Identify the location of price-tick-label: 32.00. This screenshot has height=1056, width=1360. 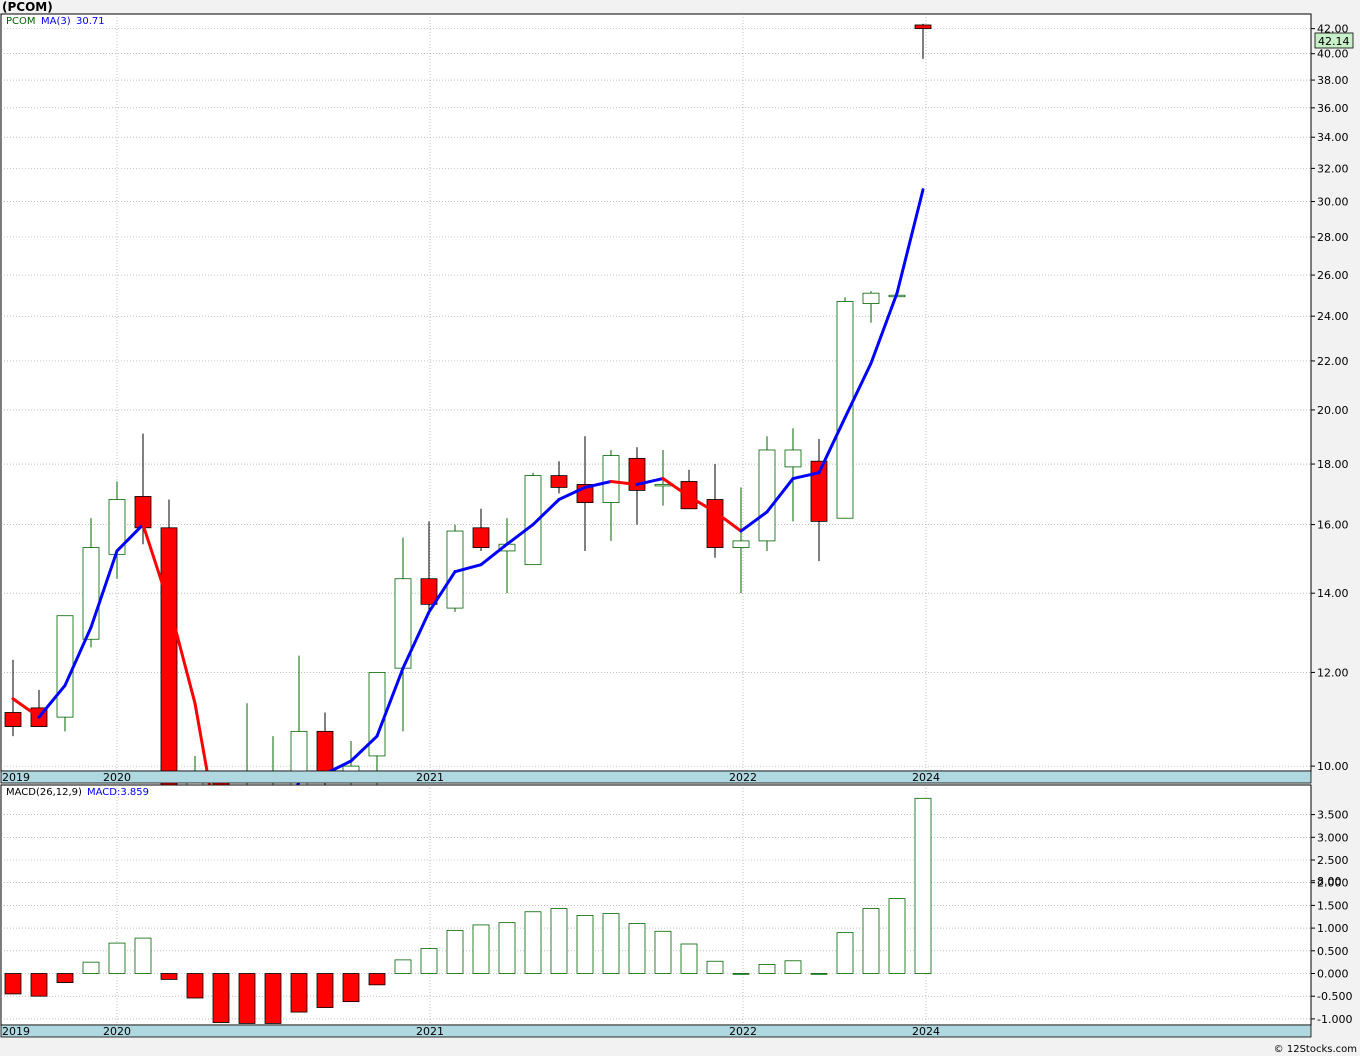
(1333, 168).